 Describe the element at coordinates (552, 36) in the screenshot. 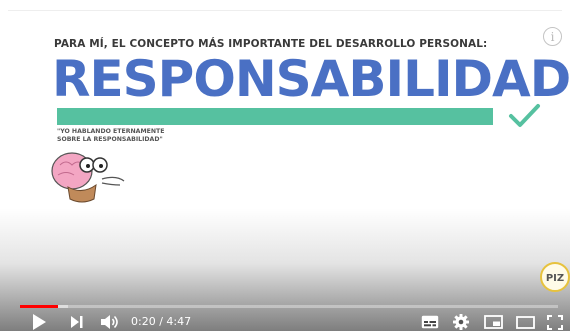

I see `info-icon: i` at that location.